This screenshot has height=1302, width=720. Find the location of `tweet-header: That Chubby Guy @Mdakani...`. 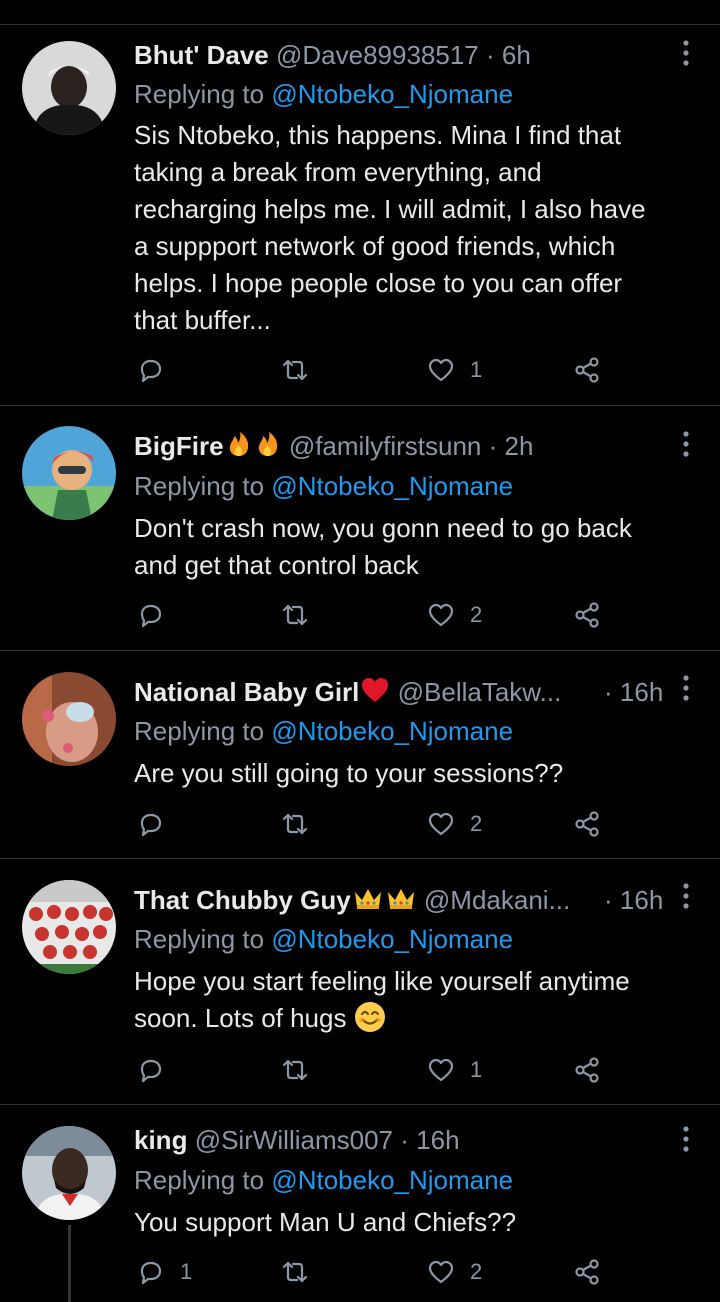

tweet-header: That Chubby Guy @Mdakani... is located at coordinates (399, 900).